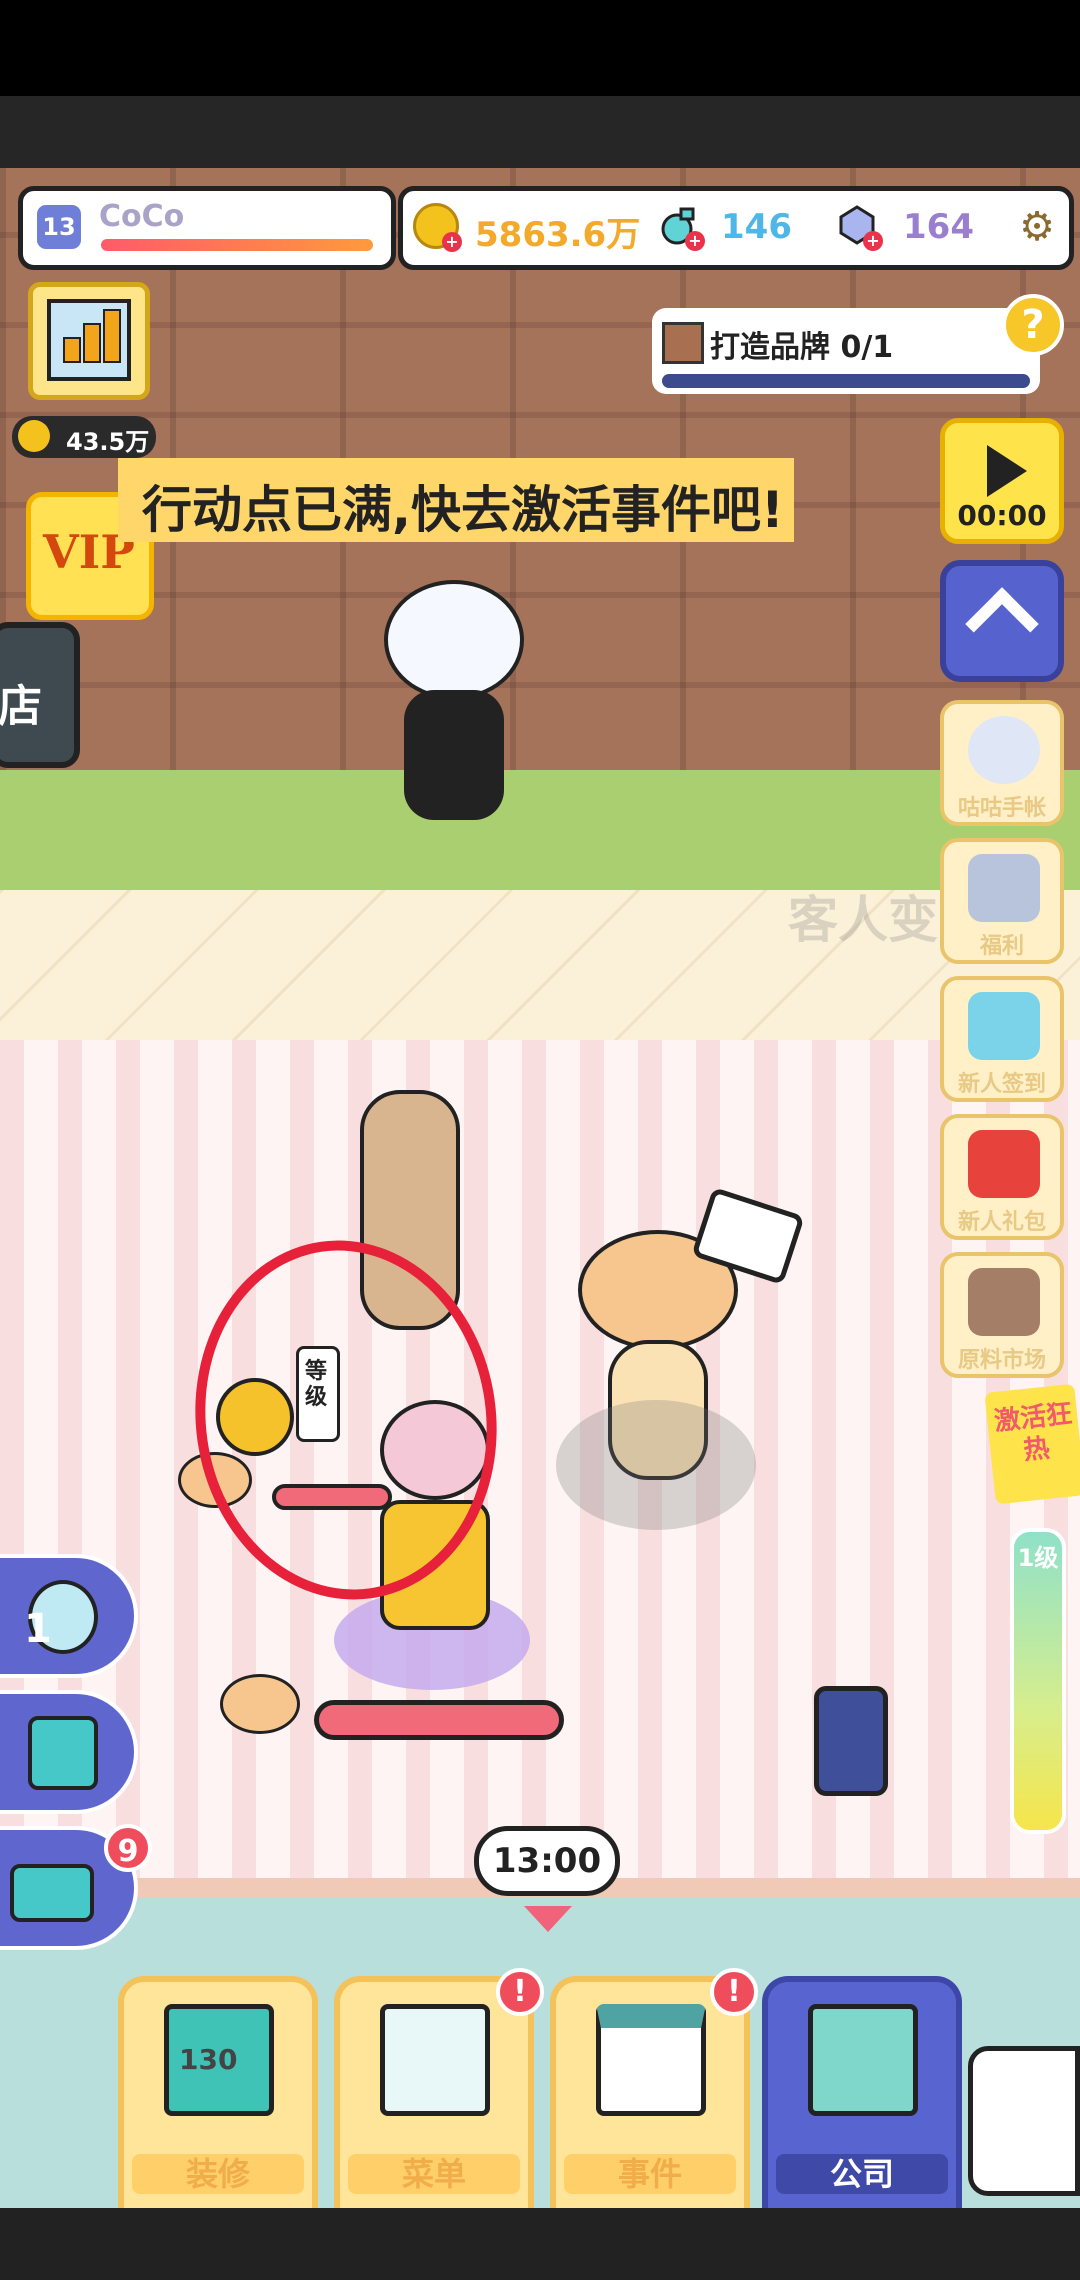  Describe the element at coordinates (734, 1992) in the screenshot. I see `events-alert-badge: !` at that location.